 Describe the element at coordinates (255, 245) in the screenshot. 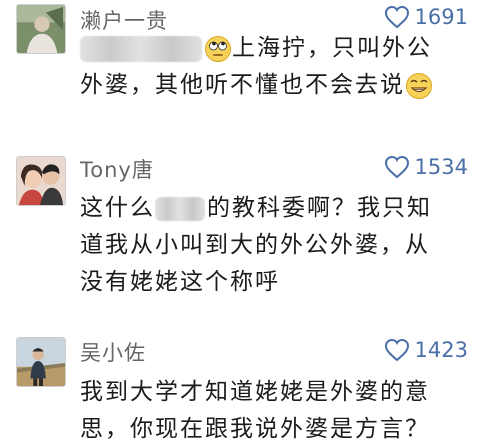

I see `comment-line: 道我从小叫到大的外公外婆，从` at that location.